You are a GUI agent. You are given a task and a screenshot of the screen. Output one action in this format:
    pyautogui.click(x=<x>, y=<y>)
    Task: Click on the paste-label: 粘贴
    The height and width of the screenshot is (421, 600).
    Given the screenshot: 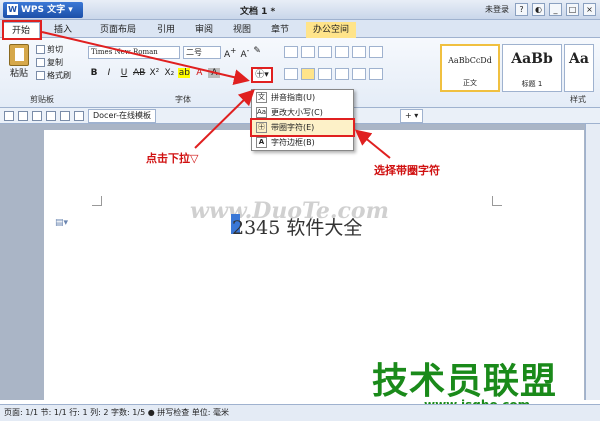 What is the action you would take?
    pyautogui.click(x=18, y=74)
    